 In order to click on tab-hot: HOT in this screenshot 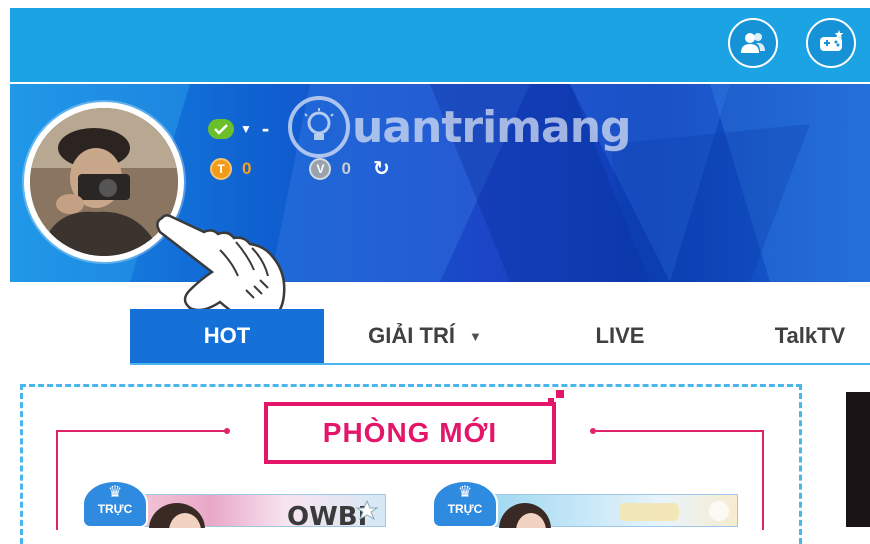, I will do `click(227, 336)`.